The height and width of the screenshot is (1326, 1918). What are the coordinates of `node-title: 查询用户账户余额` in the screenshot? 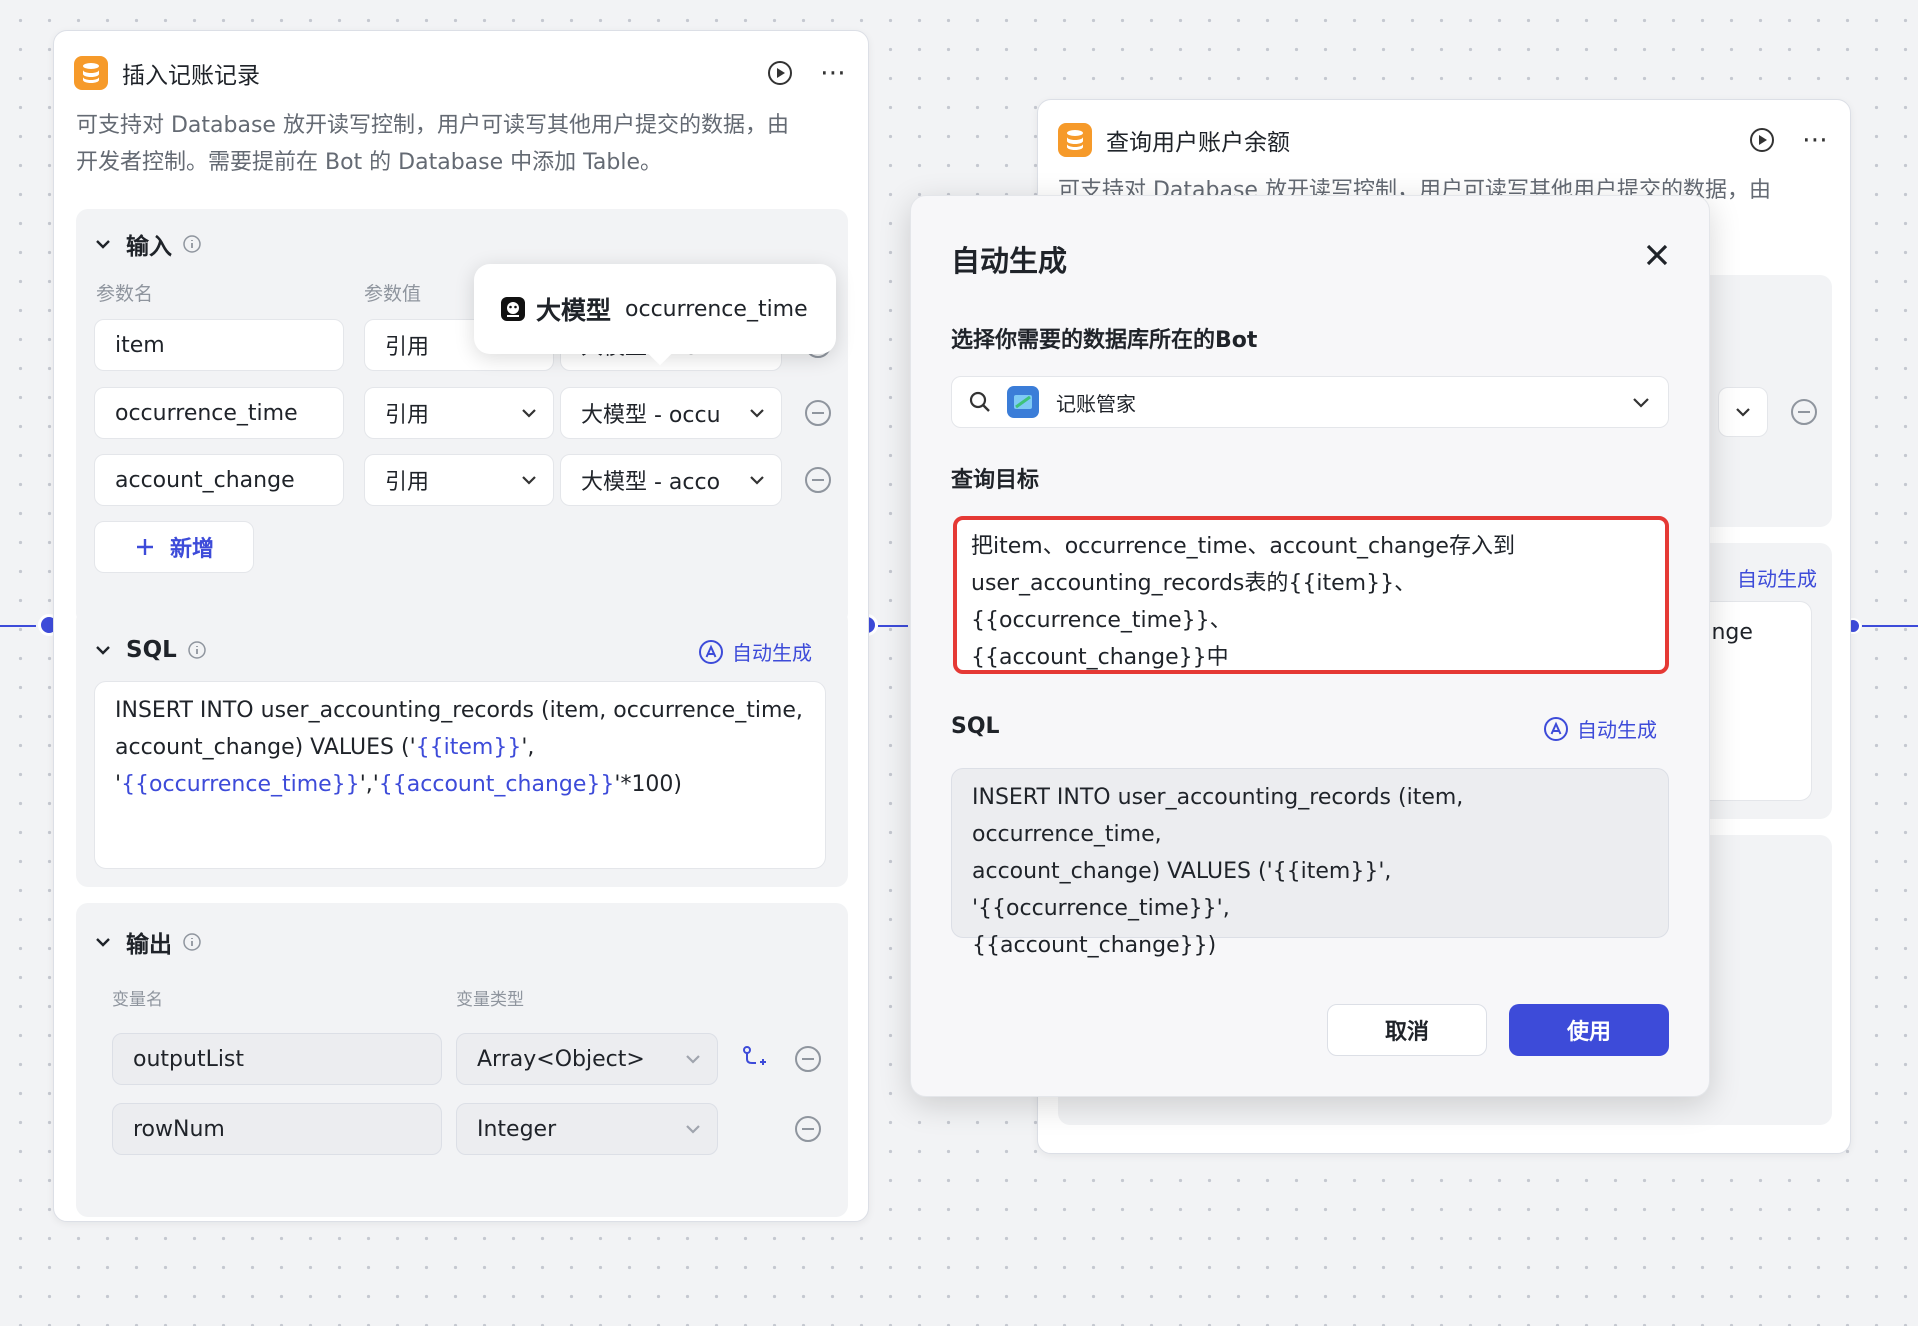 It's located at (1198, 143).